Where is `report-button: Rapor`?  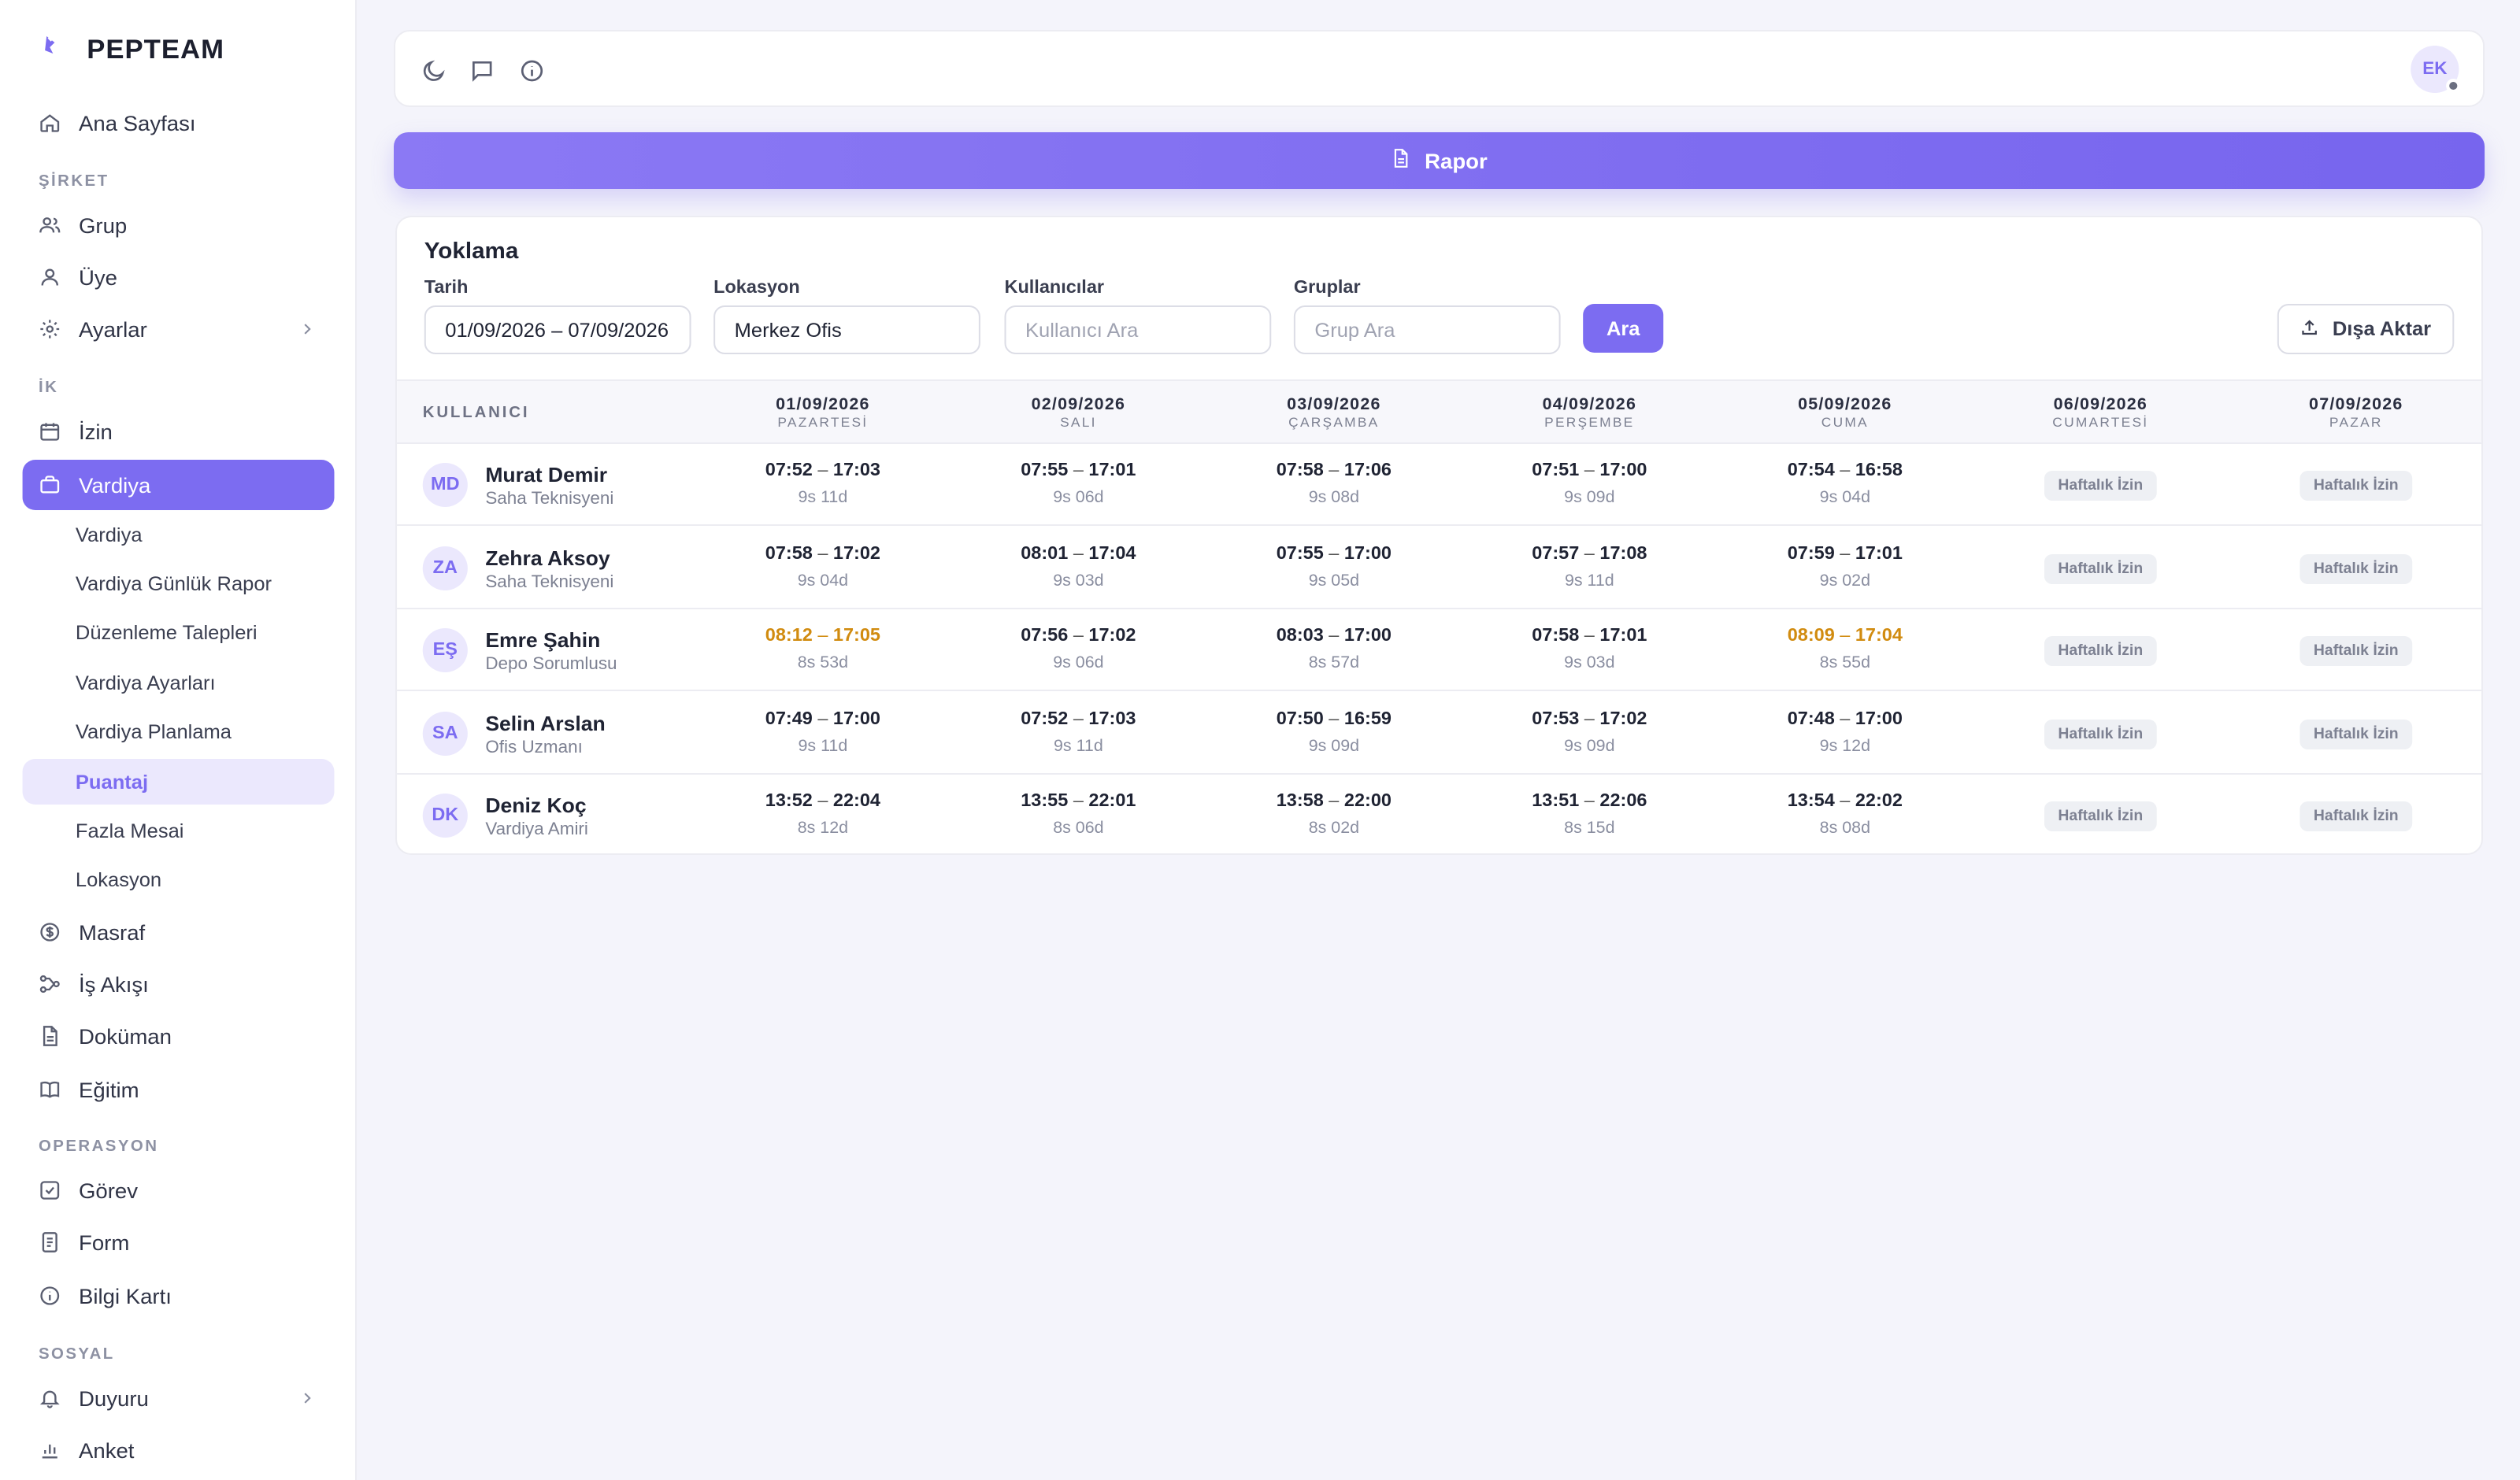
report-button: Rapor is located at coordinates (1439, 160).